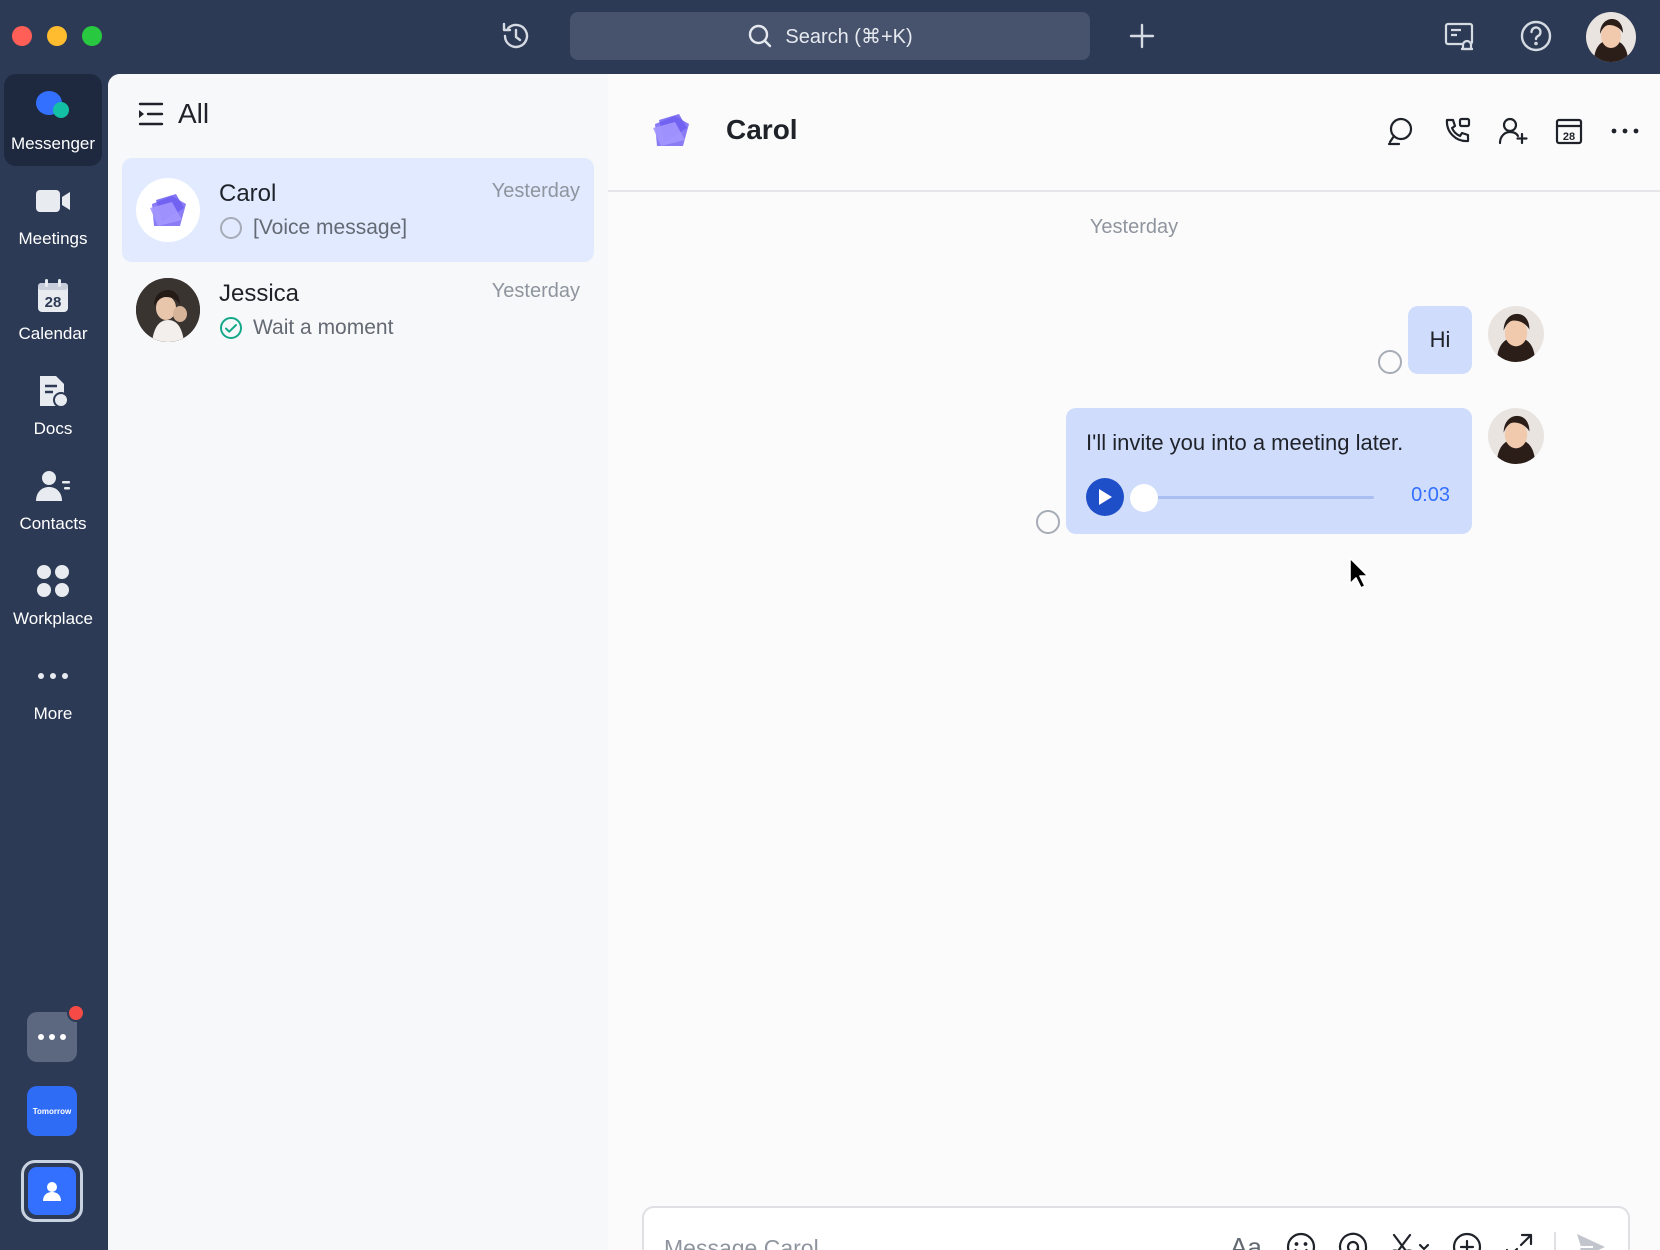 The width and height of the screenshot is (1660, 1250). What do you see at coordinates (22, 36) in the screenshot?
I see `window-close-button` at bounding box center [22, 36].